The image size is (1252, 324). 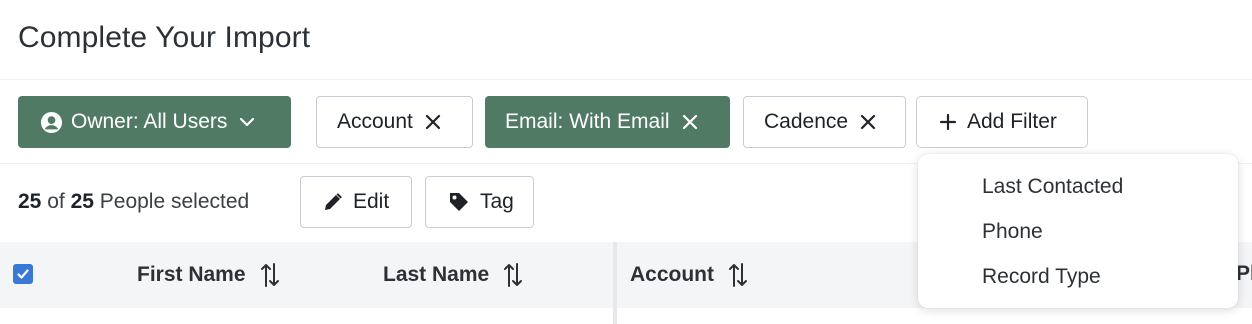 I want to click on column-header-label: First Name, so click(x=191, y=274).